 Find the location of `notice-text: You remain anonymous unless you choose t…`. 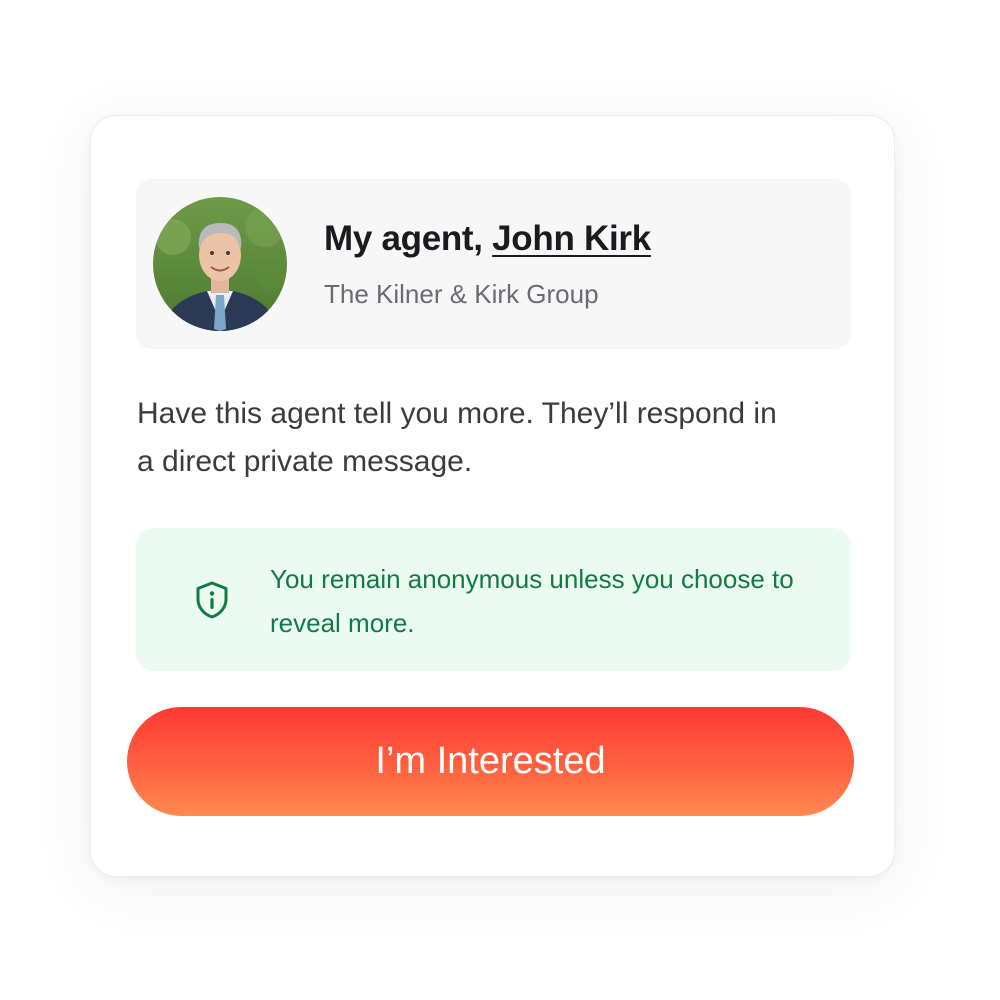

notice-text: You remain anonymous unless you choose t… is located at coordinates (532, 601).